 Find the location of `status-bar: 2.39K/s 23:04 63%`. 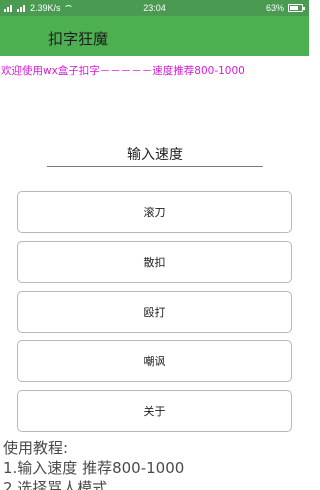

status-bar: 2.39K/s 23:04 63% is located at coordinates (154, 8).